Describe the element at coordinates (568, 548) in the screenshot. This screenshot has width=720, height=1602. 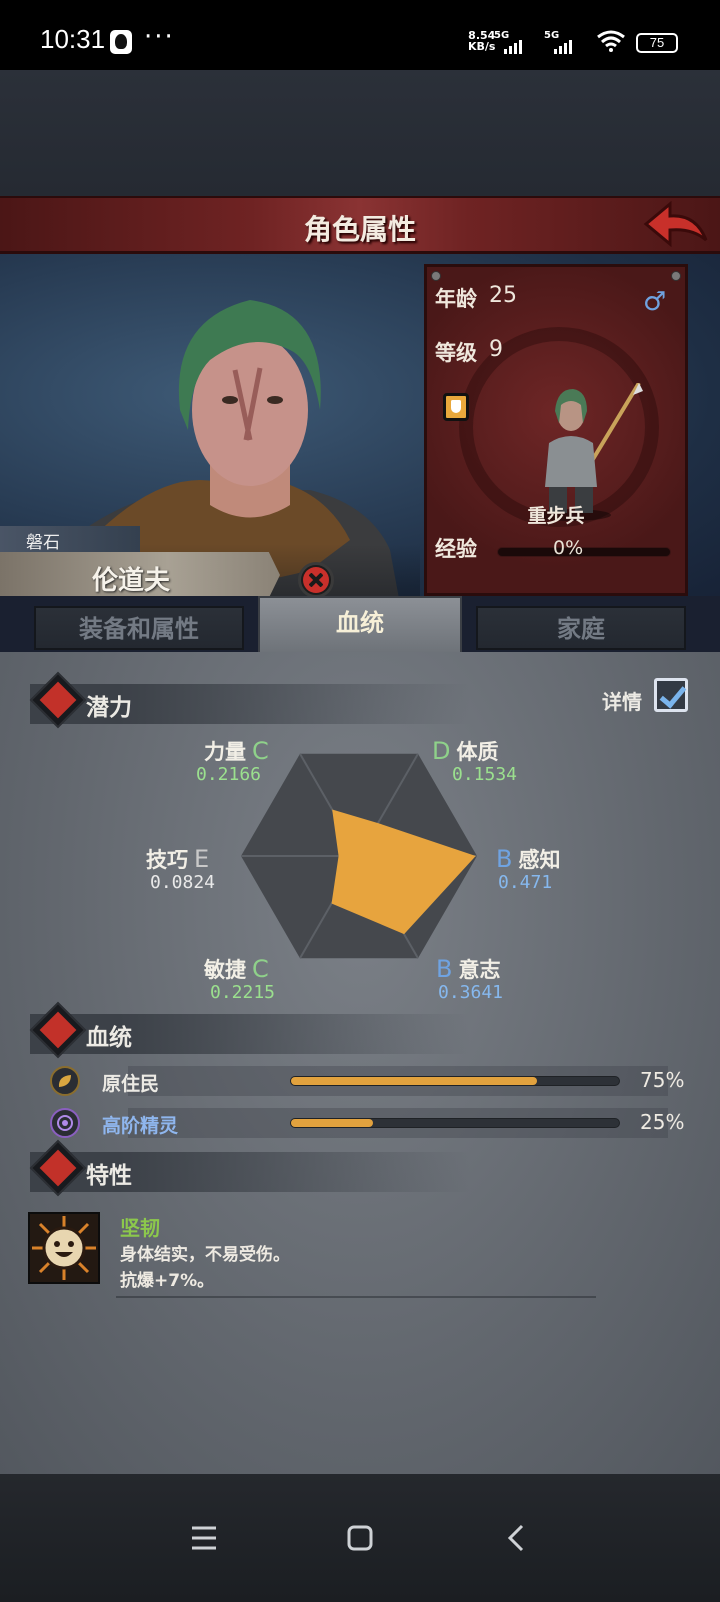
I see `xp-percent: 0%` at that location.